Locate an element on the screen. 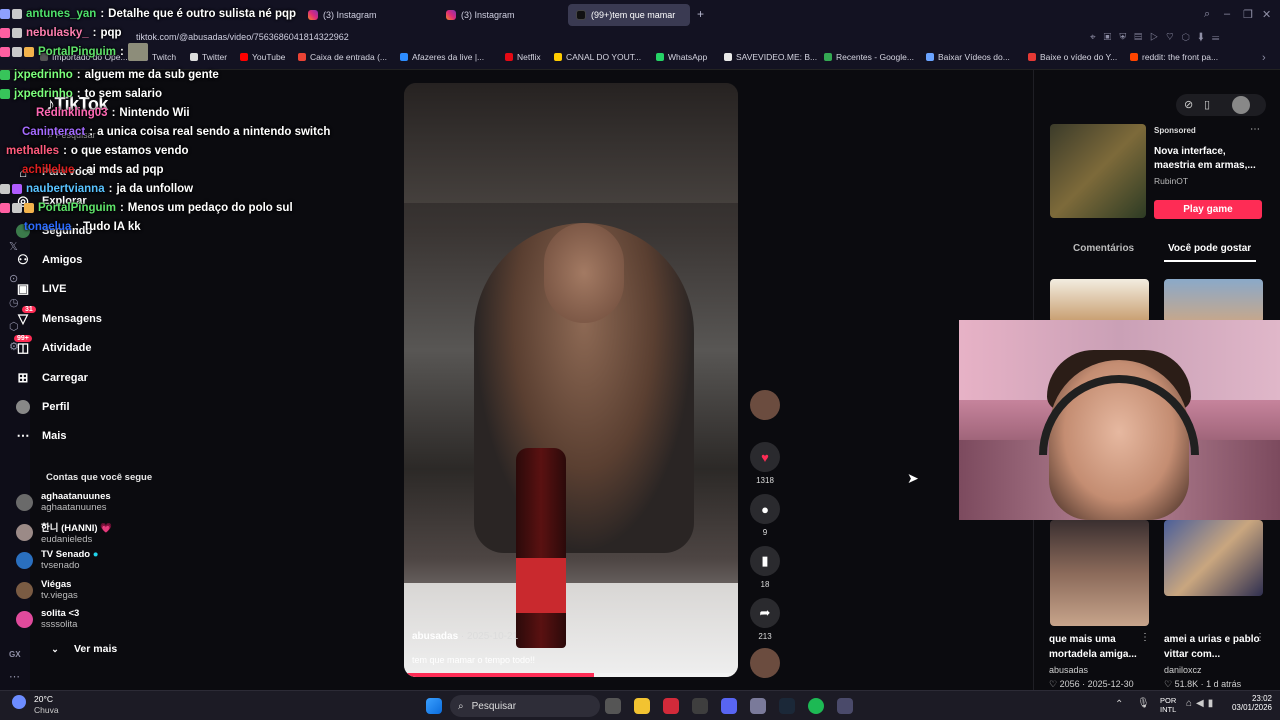 This screenshot has width=1280, height=720. comment-icon: ● is located at coordinates (765, 509).